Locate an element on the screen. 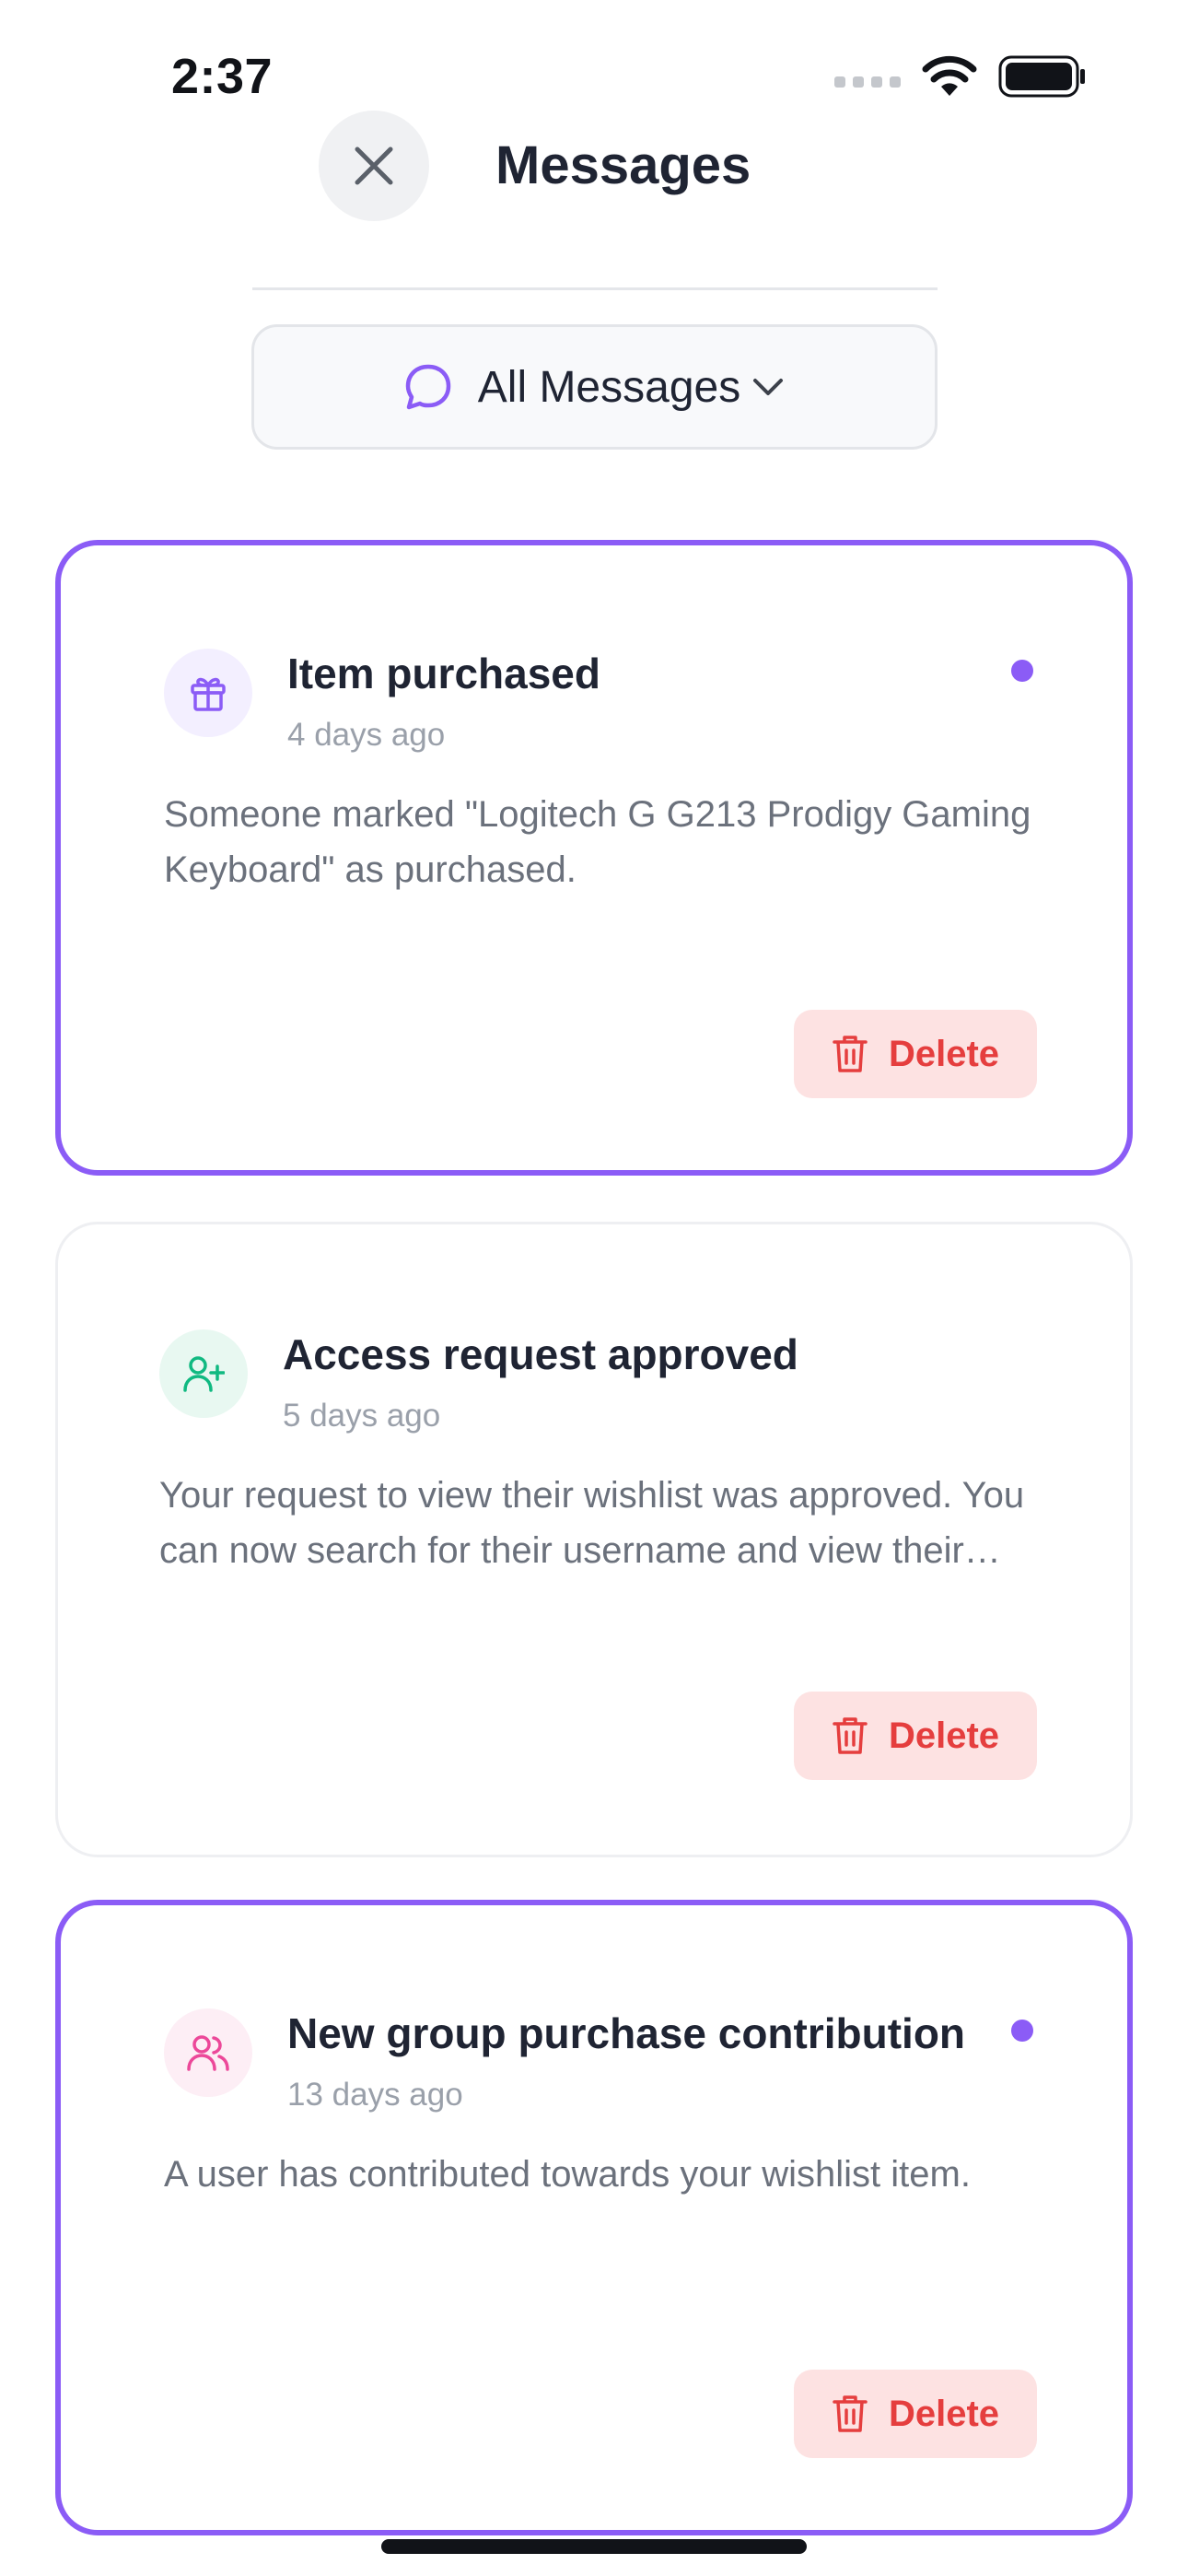 This screenshot has width=1188, height=2576. message-time: 4 days ago is located at coordinates (366, 735).